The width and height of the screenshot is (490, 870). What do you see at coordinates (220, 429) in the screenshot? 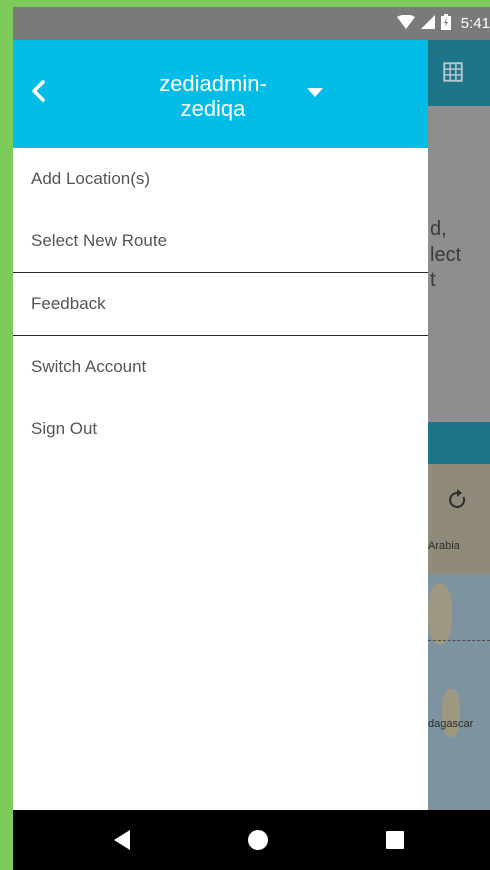
I see `menu-item-sign-out: Sign Out` at bounding box center [220, 429].